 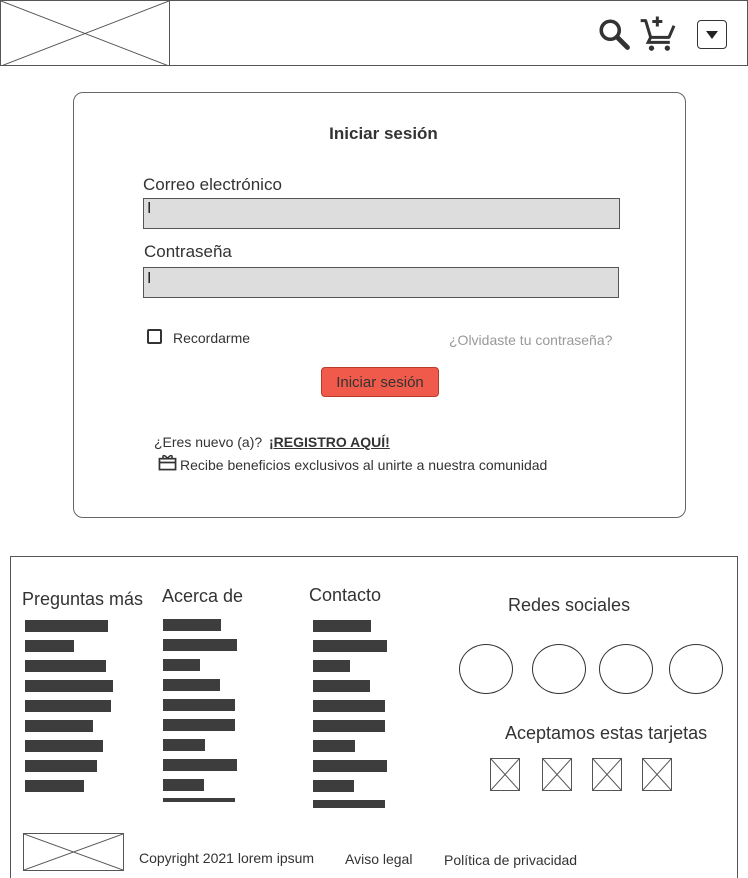 I want to click on menu-dropdown-button, so click(x=712, y=34).